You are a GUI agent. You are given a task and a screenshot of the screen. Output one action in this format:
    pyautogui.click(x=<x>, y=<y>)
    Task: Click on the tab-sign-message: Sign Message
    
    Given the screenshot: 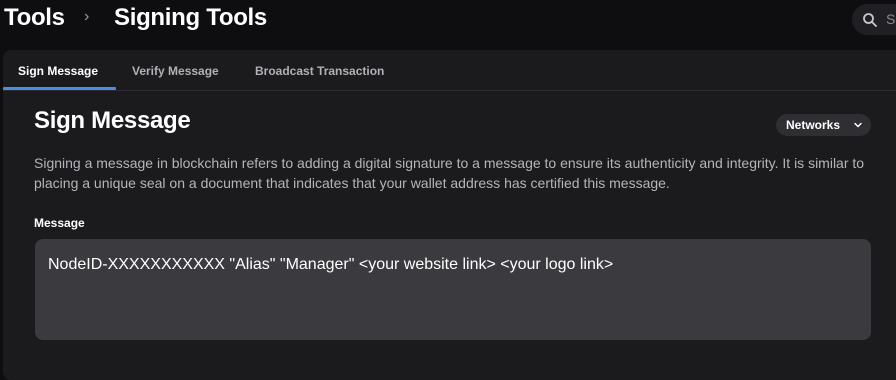 What is the action you would take?
    pyautogui.click(x=58, y=71)
    